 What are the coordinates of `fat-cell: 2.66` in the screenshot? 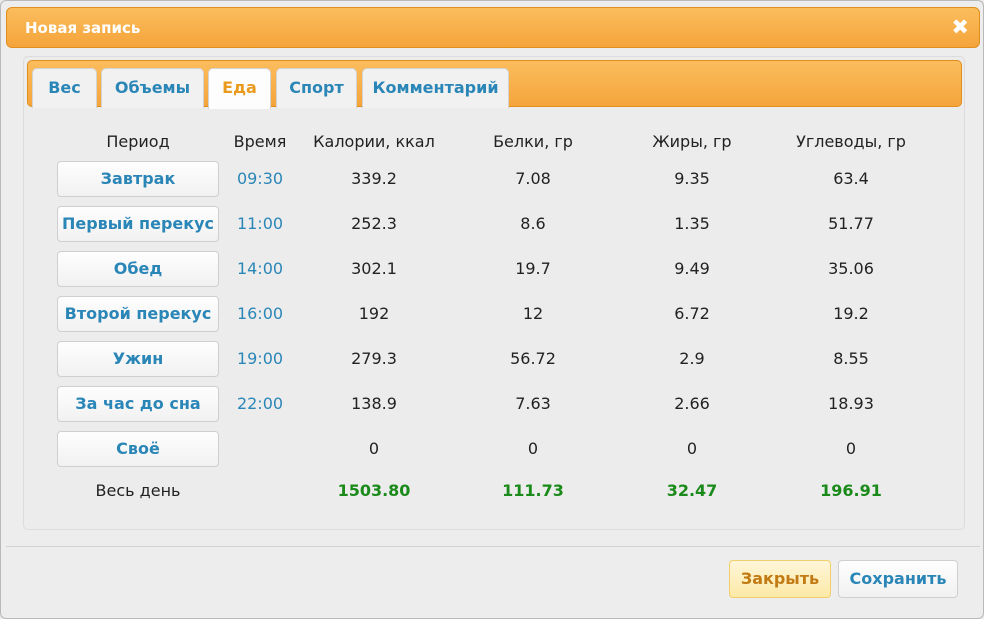 It's located at (692, 403).